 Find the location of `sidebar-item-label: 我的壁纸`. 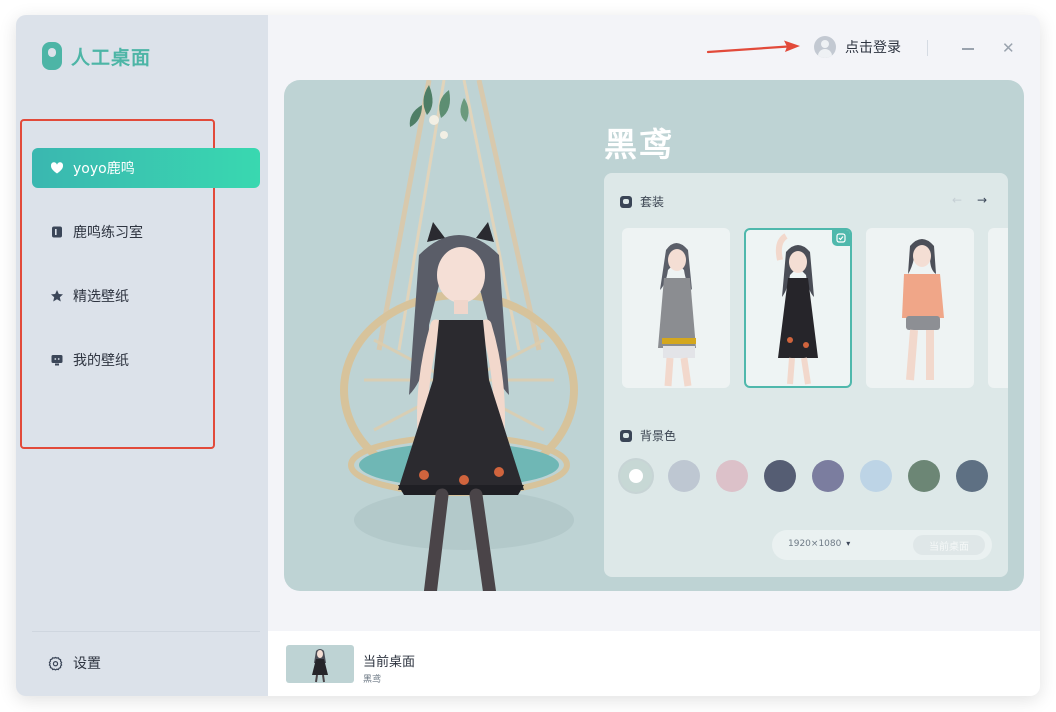

sidebar-item-label: 我的壁纸 is located at coordinates (101, 361).